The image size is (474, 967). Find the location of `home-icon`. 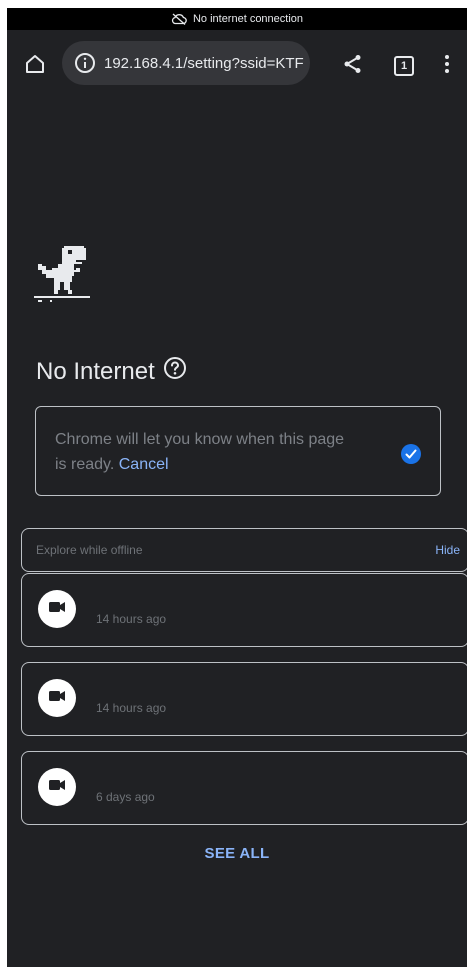

home-icon is located at coordinates (35, 66).